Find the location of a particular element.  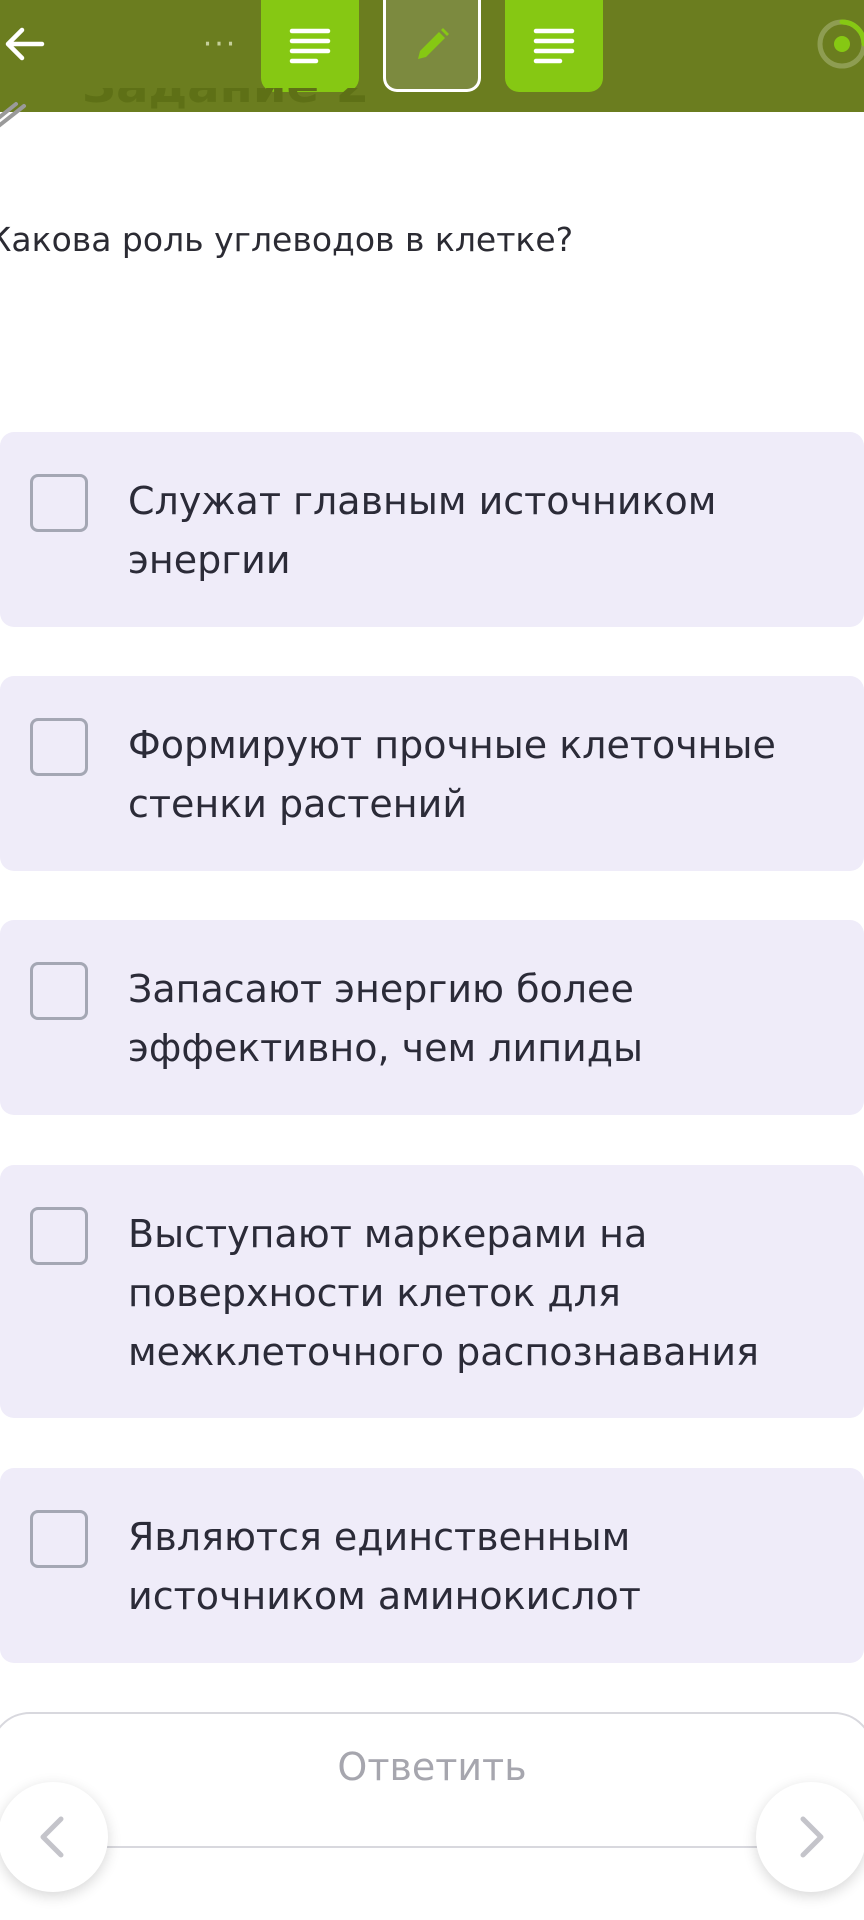

answer-option: Служат главным источником энергии is located at coordinates (432, 529).